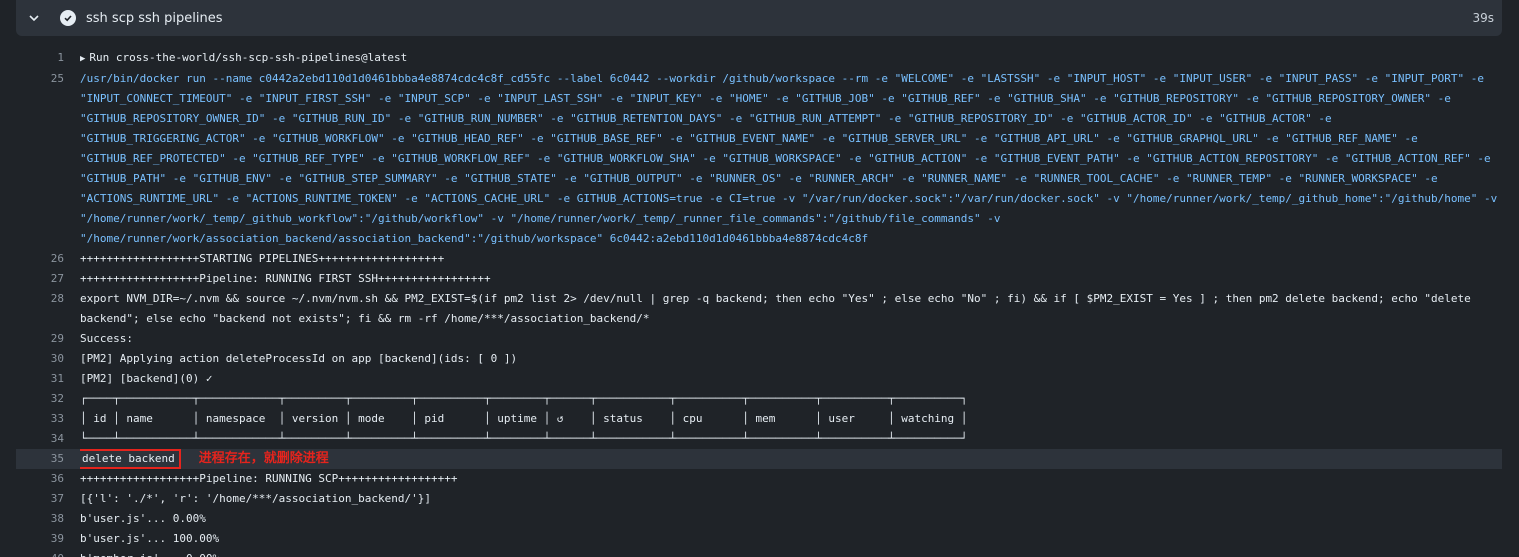  Describe the element at coordinates (146, 378) in the screenshot. I see `log-text: [PM2] [backend](0) ✓` at that location.